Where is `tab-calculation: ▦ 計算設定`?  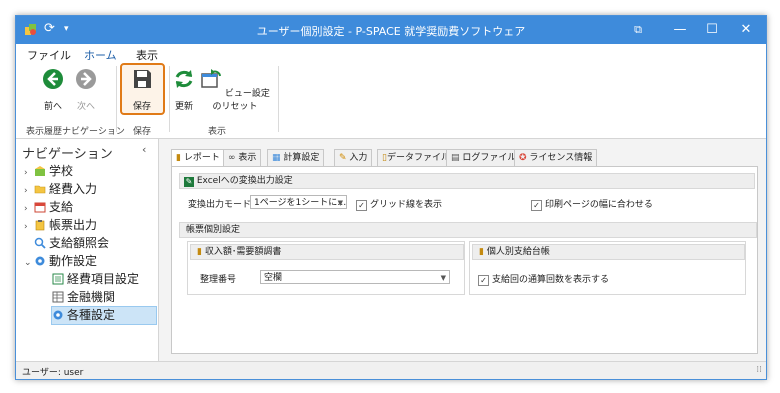 tab-calculation: ▦ 計算設定 is located at coordinates (296, 158).